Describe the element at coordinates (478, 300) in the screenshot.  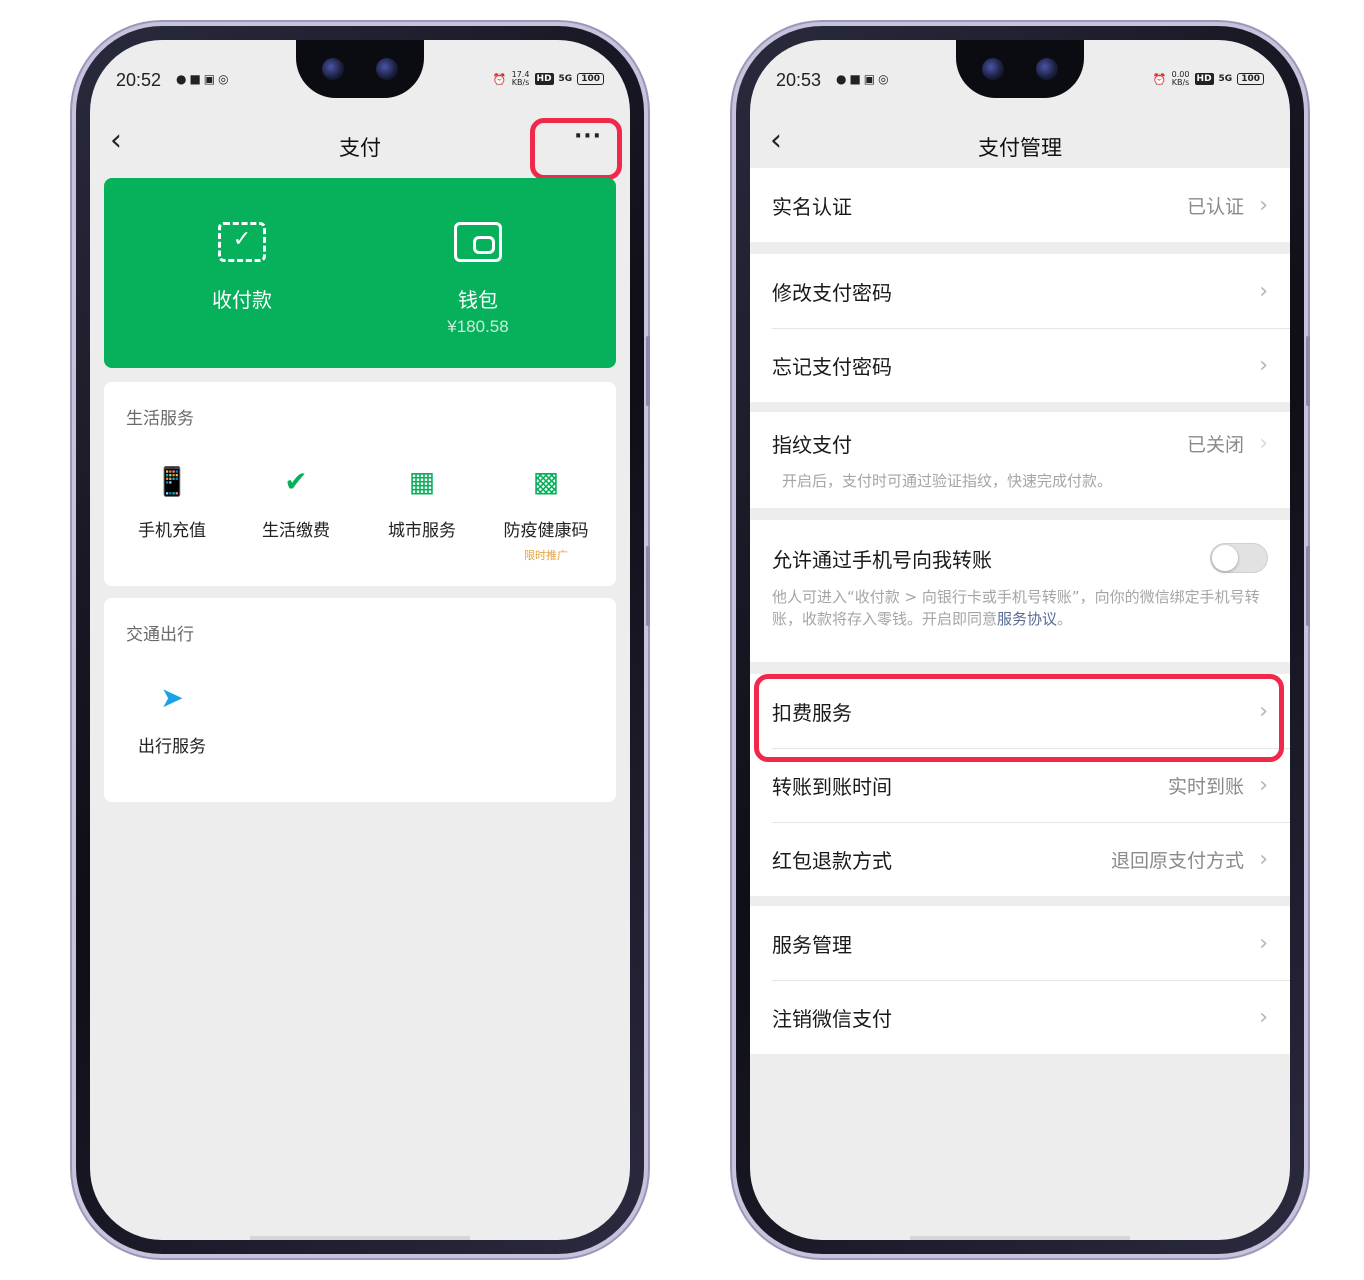
I see `wallet-label: 钱包` at that location.